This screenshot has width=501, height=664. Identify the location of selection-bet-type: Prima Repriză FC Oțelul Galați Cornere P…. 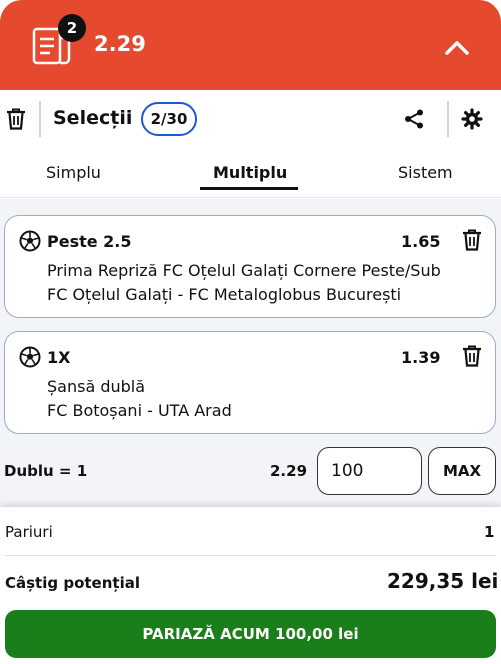
(244, 270).